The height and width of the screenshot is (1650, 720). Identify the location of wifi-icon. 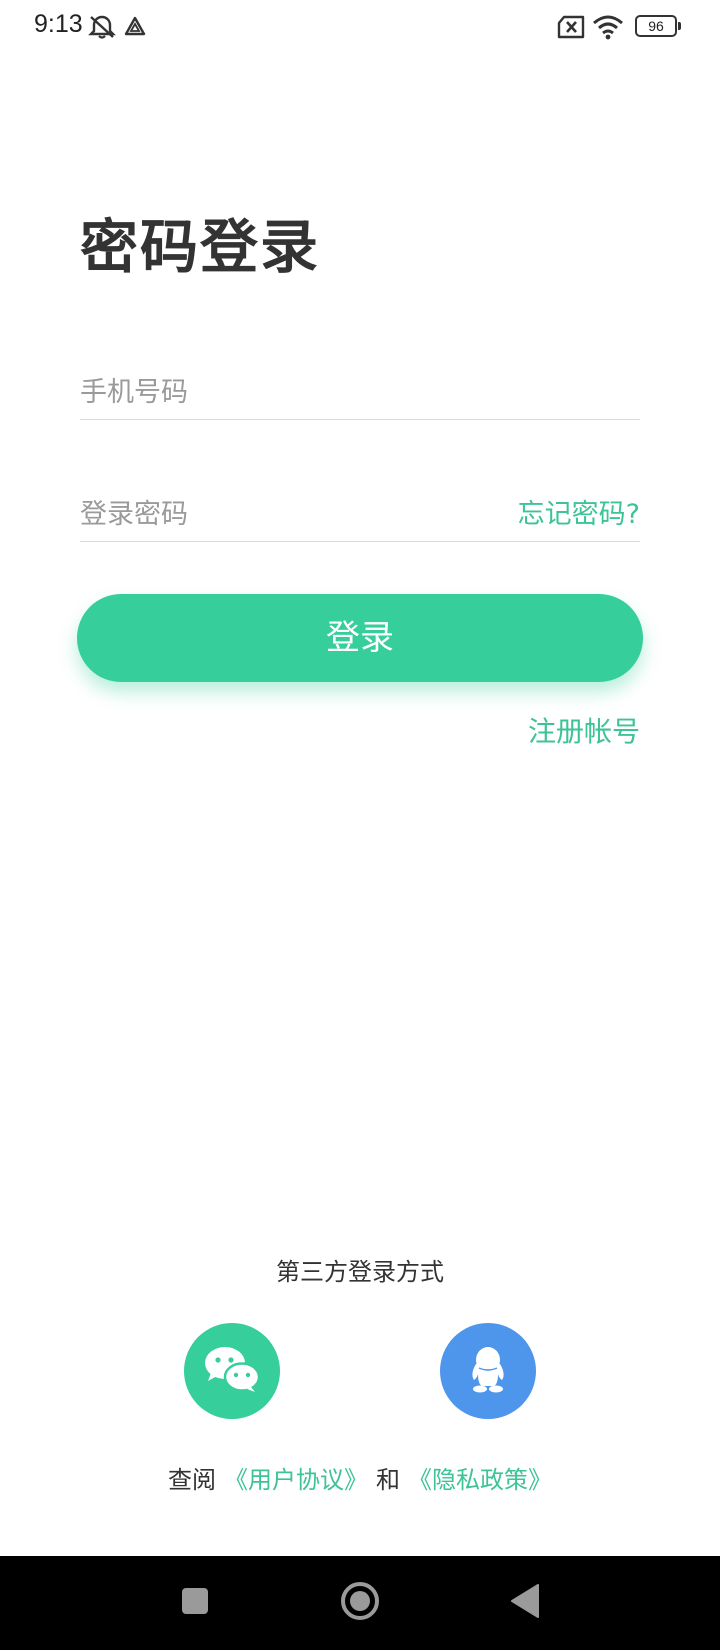
(608, 27).